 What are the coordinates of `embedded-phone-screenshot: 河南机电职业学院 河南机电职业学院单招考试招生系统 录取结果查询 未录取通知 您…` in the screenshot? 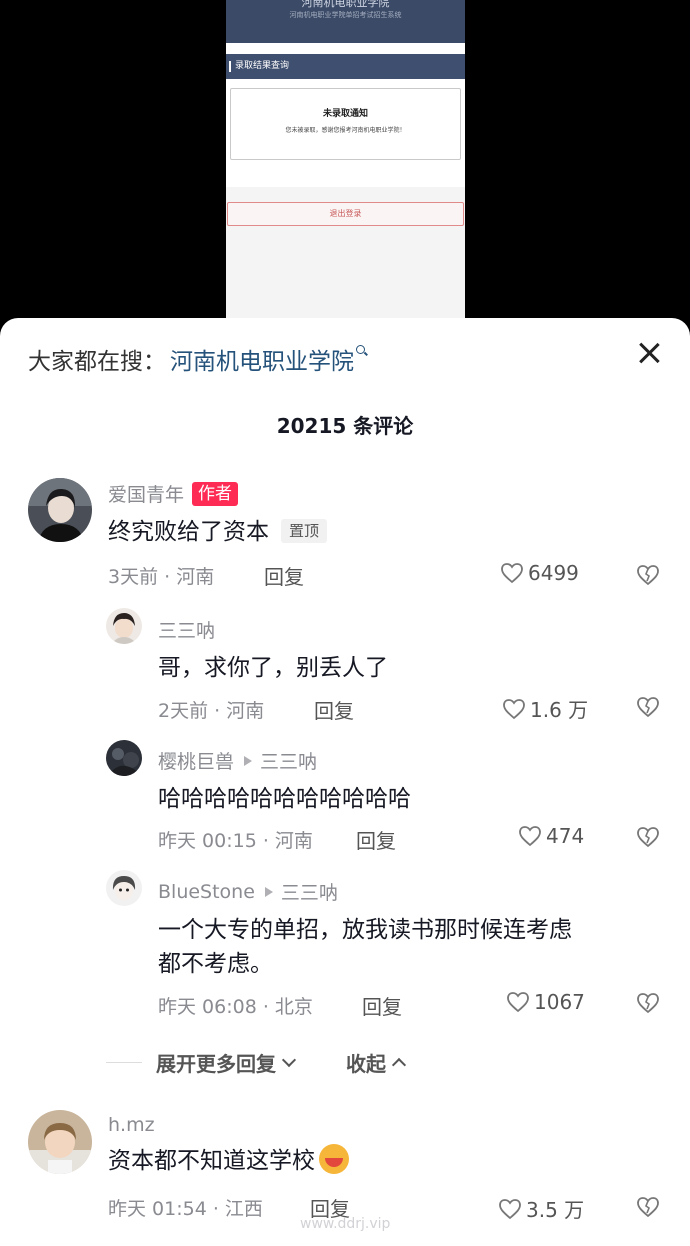 It's located at (345, 165).